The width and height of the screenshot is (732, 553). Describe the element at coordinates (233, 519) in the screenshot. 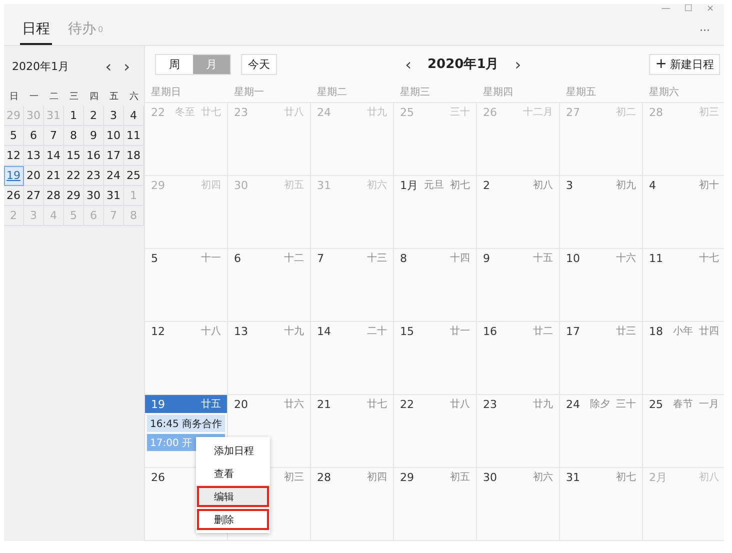

I see `menu-item: 删除` at that location.